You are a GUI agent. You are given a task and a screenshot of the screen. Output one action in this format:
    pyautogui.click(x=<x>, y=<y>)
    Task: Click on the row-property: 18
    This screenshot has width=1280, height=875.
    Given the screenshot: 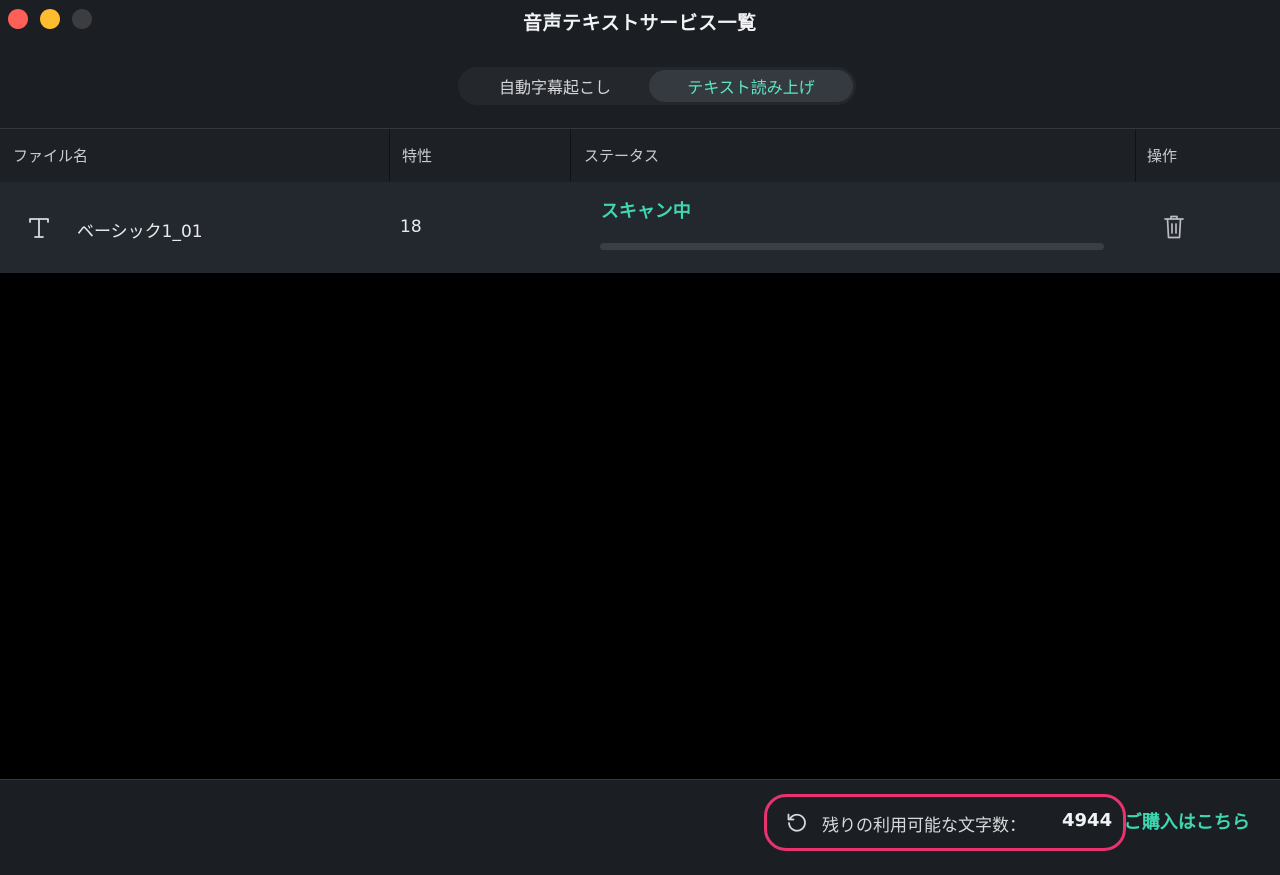 What is the action you would take?
    pyautogui.click(x=411, y=227)
    